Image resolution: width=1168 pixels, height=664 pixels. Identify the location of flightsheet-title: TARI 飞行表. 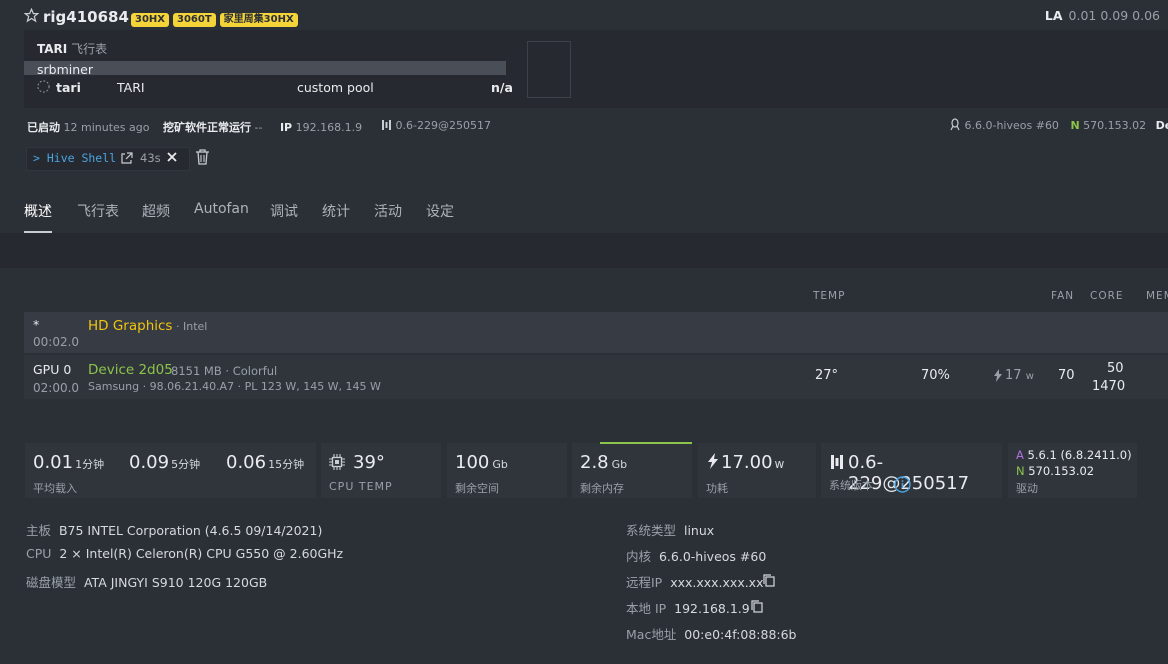
(72, 48).